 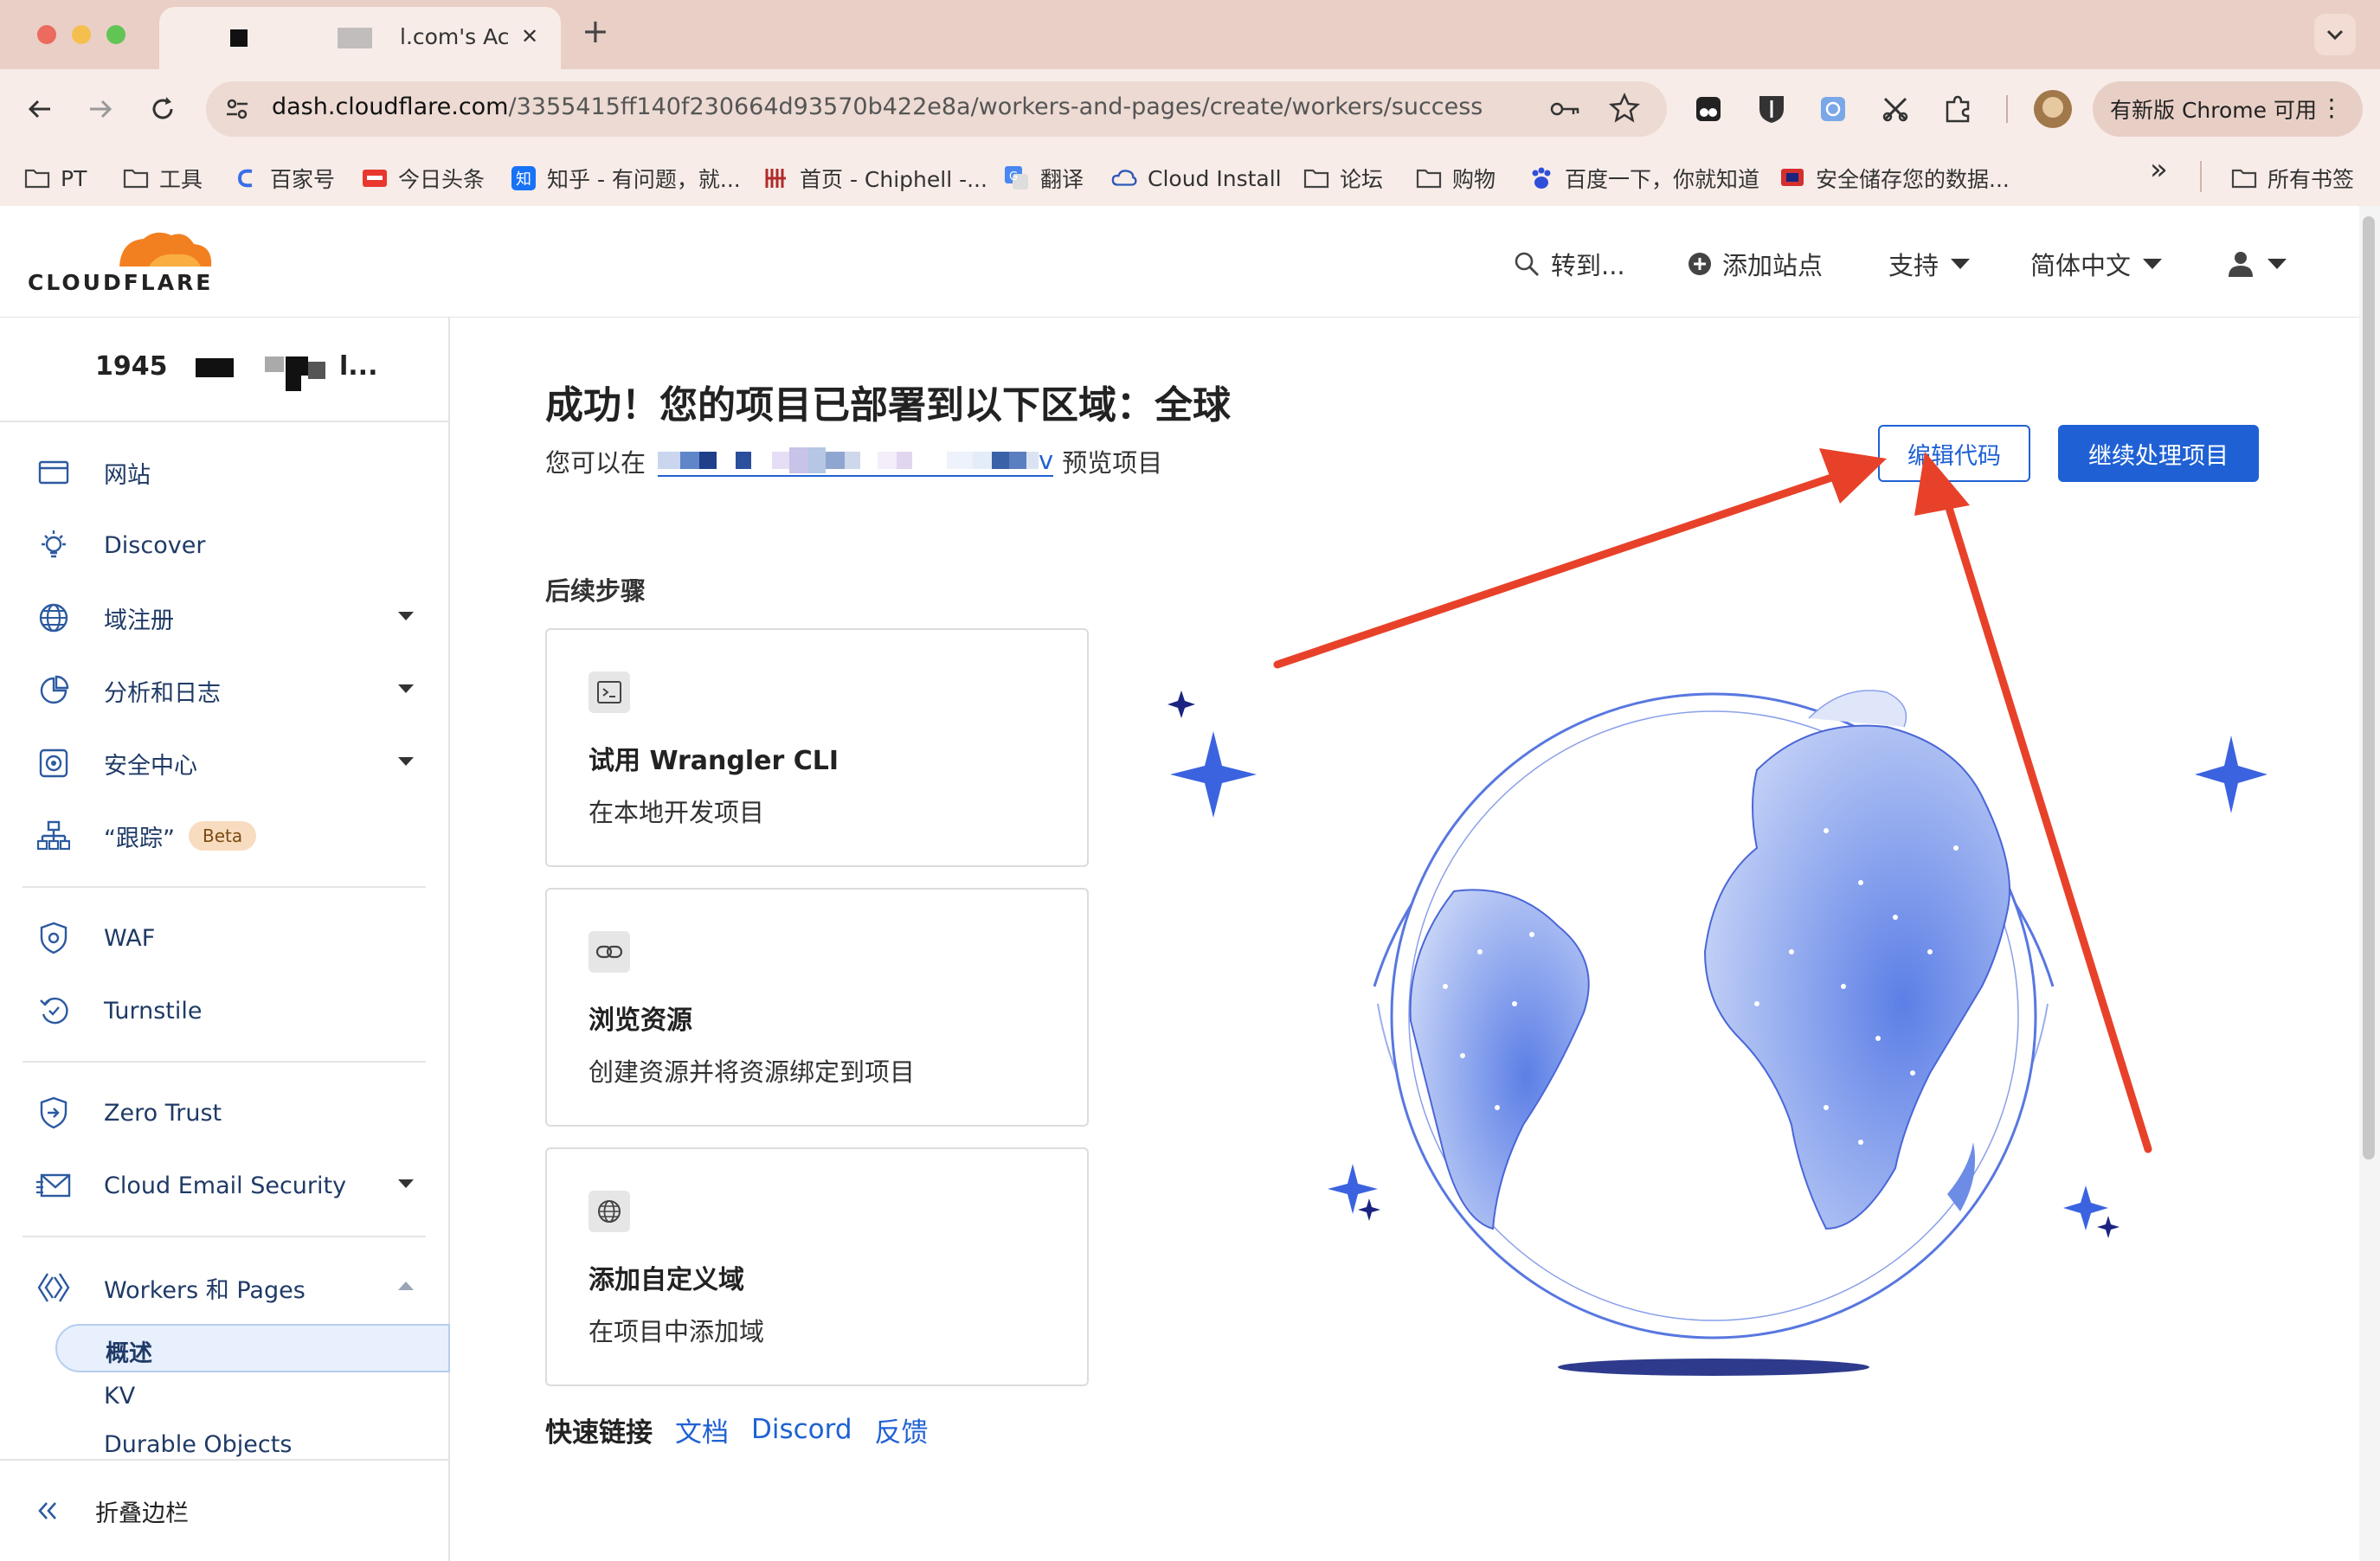 What do you see at coordinates (112, 1511) in the screenshot?
I see `collapse-sidebar-button: 折叠边栏` at bounding box center [112, 1511].